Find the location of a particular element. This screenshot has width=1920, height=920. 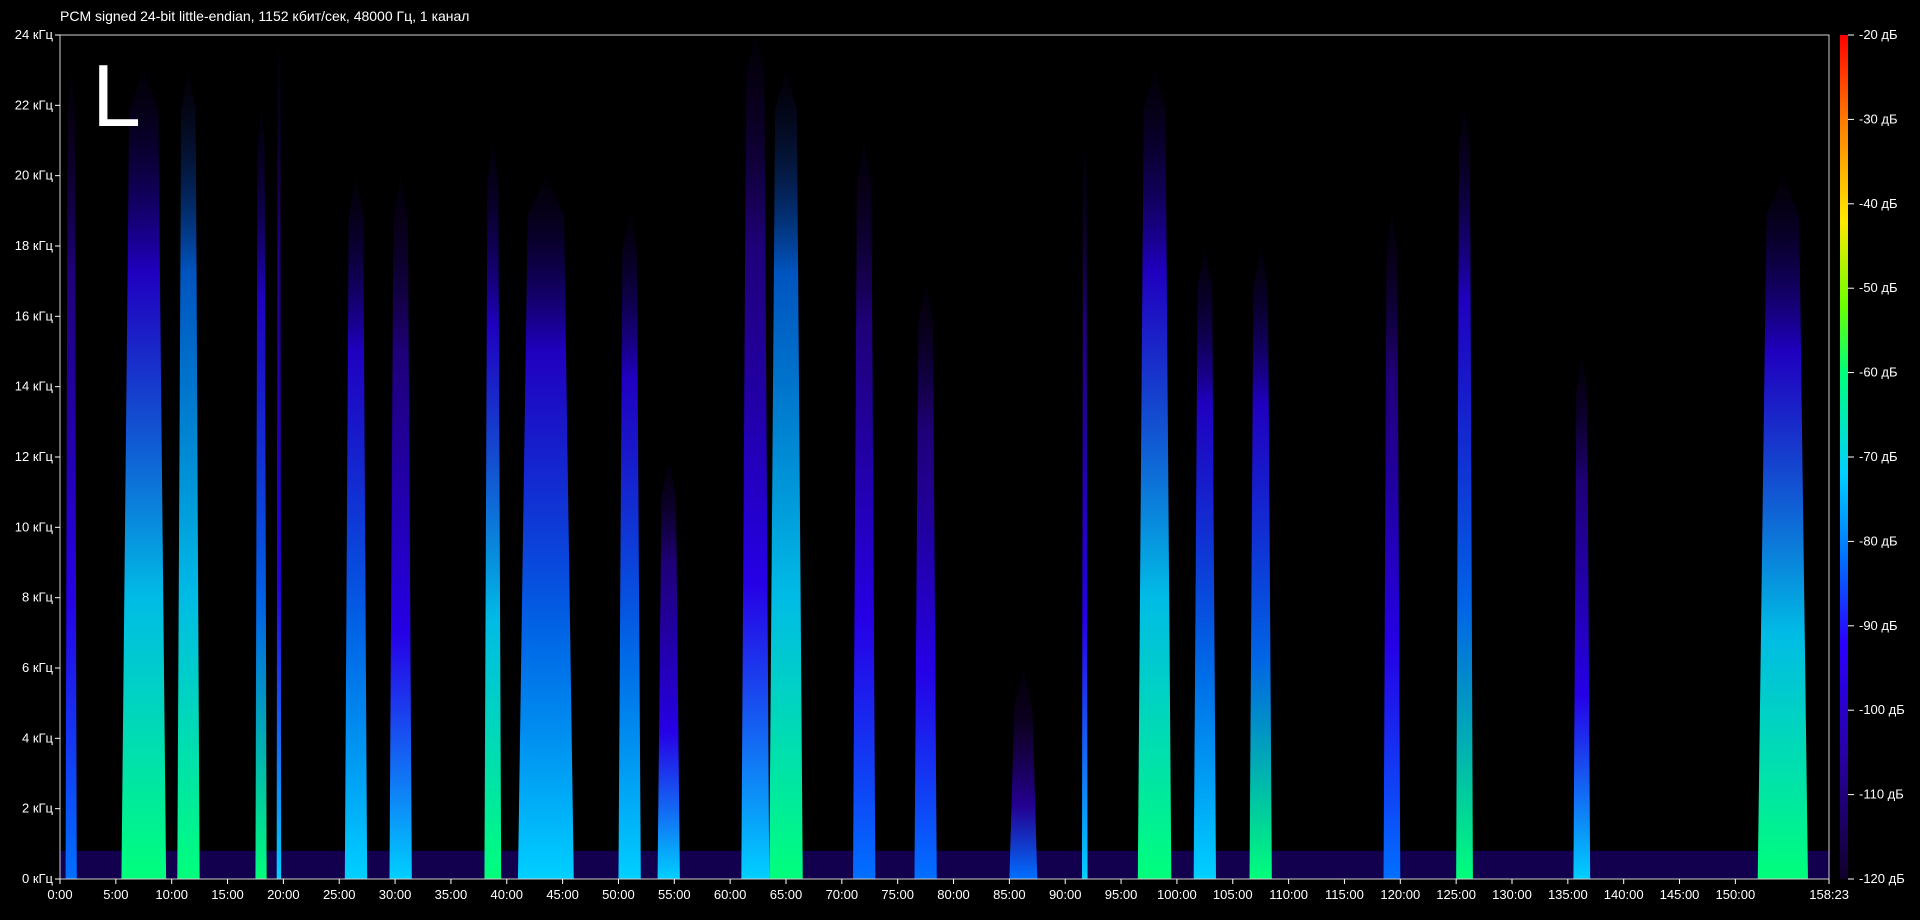

colorbar-tick-label-6: -80 дБ is located at coordinates (1878, 540).